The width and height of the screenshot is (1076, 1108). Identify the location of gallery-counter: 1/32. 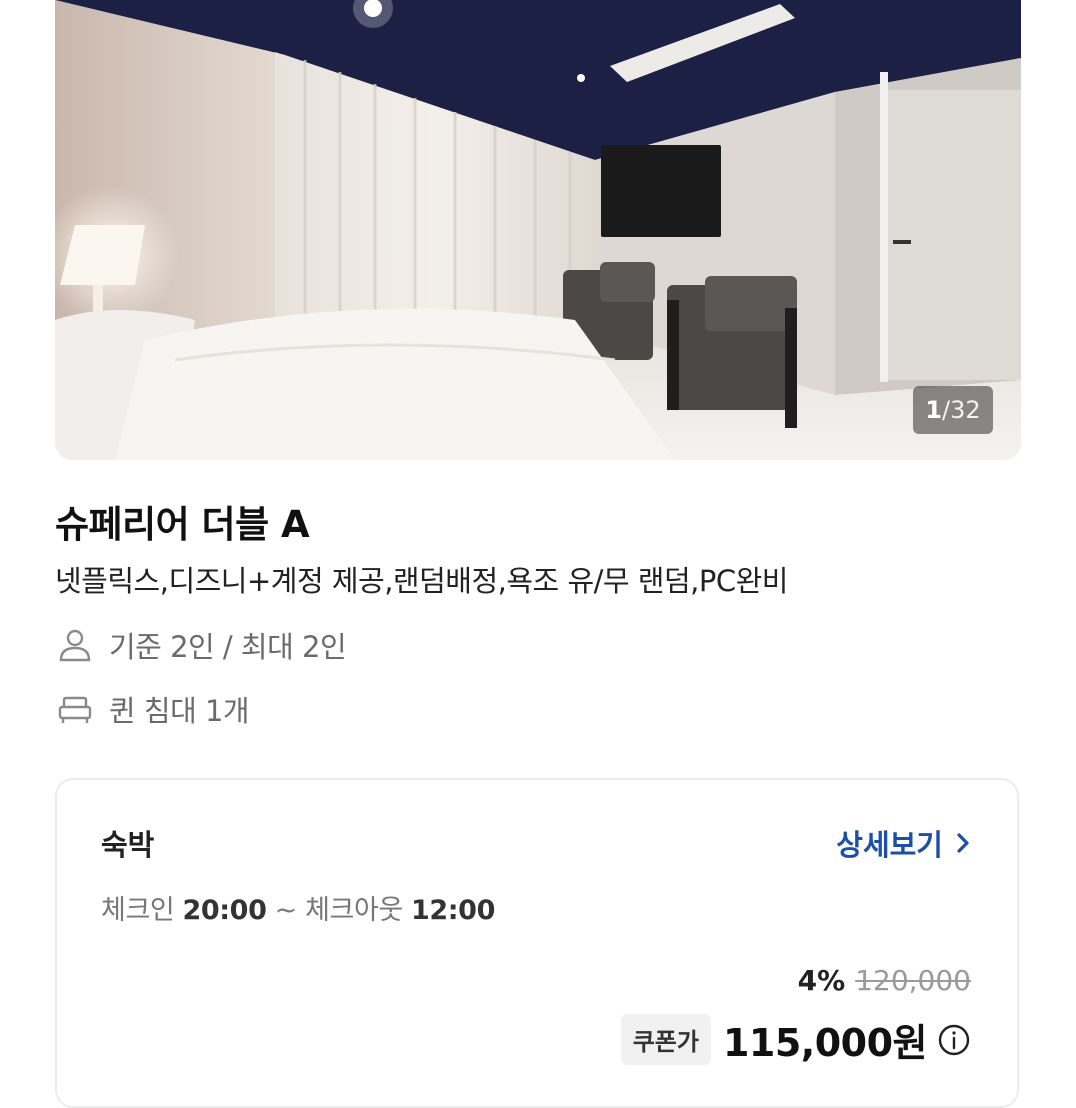
(953, 410).